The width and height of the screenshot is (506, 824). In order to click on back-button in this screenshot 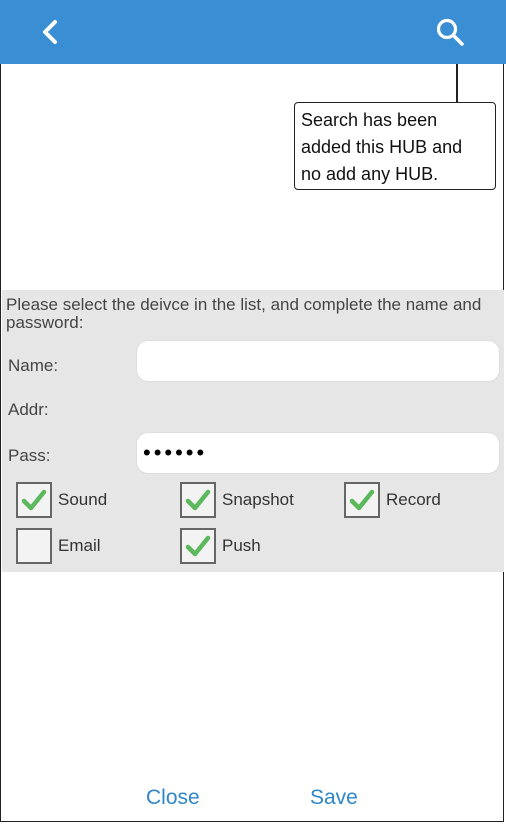, I will do `click(50, 32)`.